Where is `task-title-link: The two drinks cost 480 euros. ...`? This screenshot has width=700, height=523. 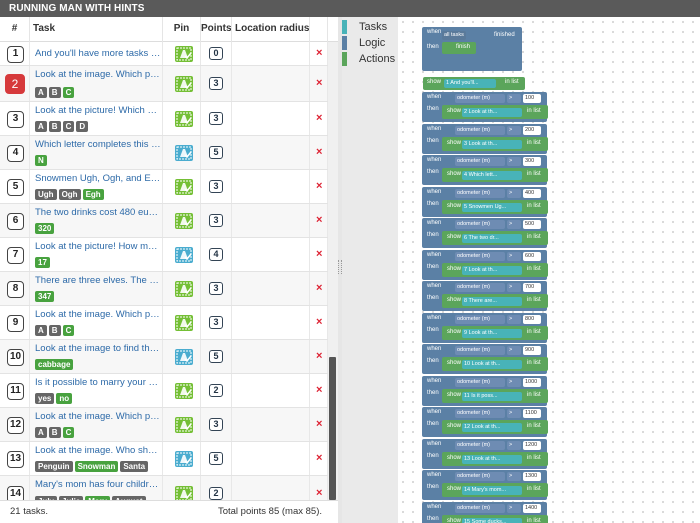 task-title-link: The two drinks cost 480 euros. ... is located at coordinates (98, 212).